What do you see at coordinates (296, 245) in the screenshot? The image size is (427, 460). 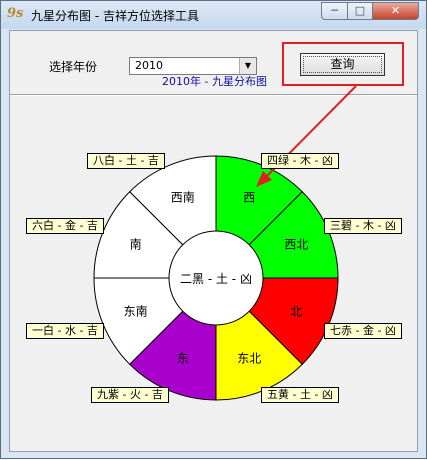 I see `sector-label-2: 西北` at bounding box center [296, 245].